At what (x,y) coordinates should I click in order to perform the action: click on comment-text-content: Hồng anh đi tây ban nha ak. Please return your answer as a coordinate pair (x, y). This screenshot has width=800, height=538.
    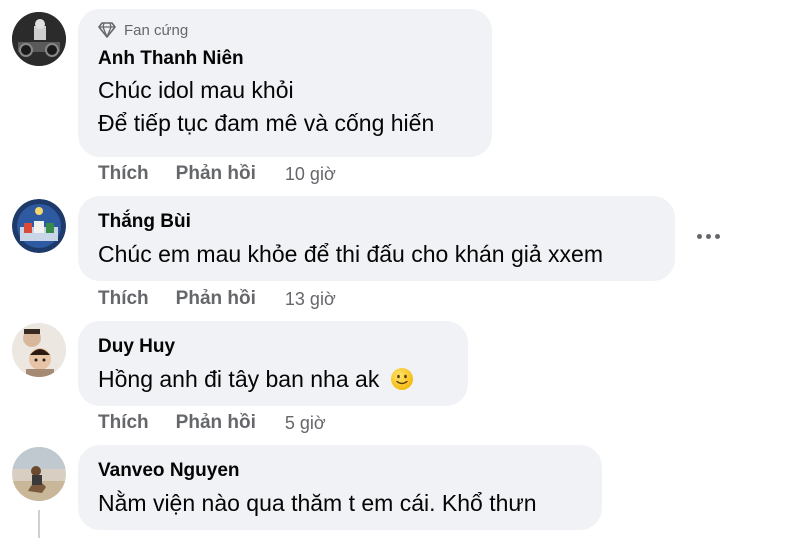
    Looking at the image, I should click on (239, 379).